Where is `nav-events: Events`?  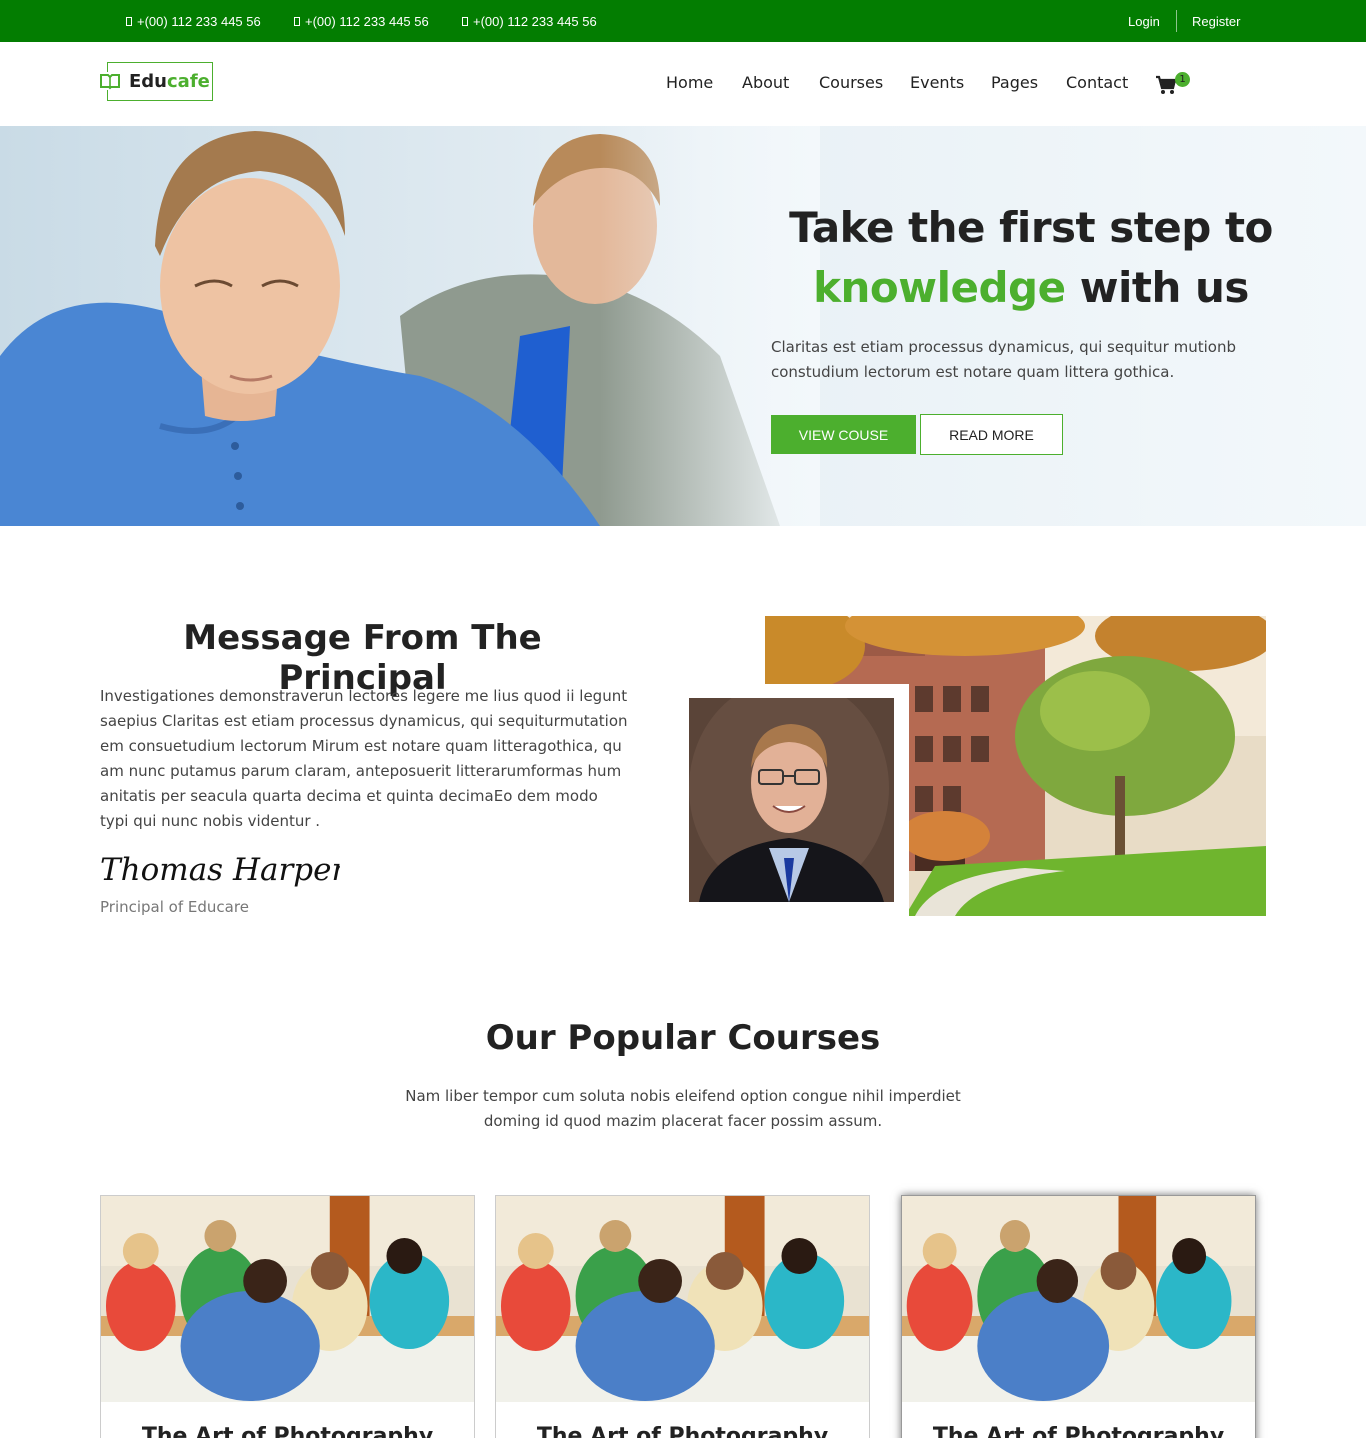 nav-events: Events is located at coordinates (937, 82).